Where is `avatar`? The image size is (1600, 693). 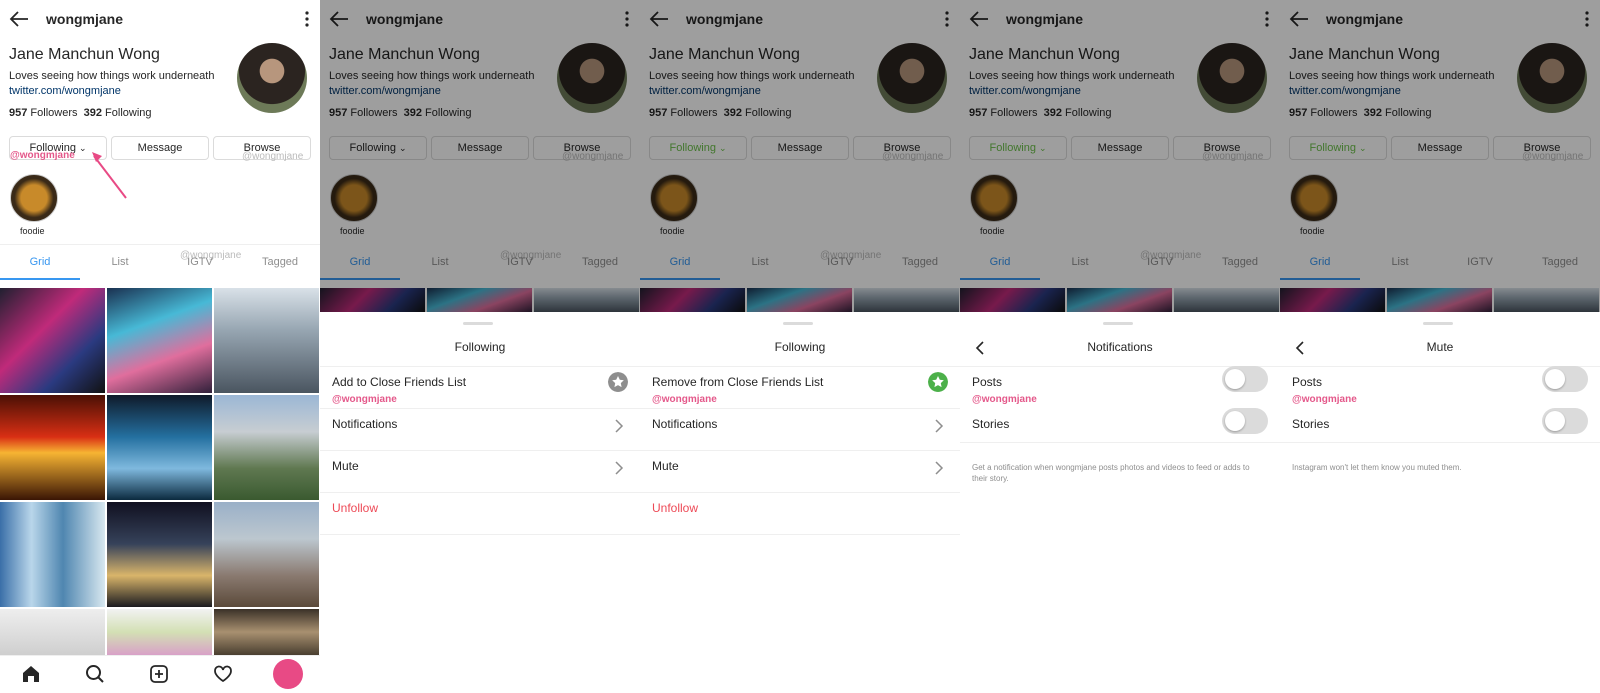 avatar is located at coordinates (272, 78).